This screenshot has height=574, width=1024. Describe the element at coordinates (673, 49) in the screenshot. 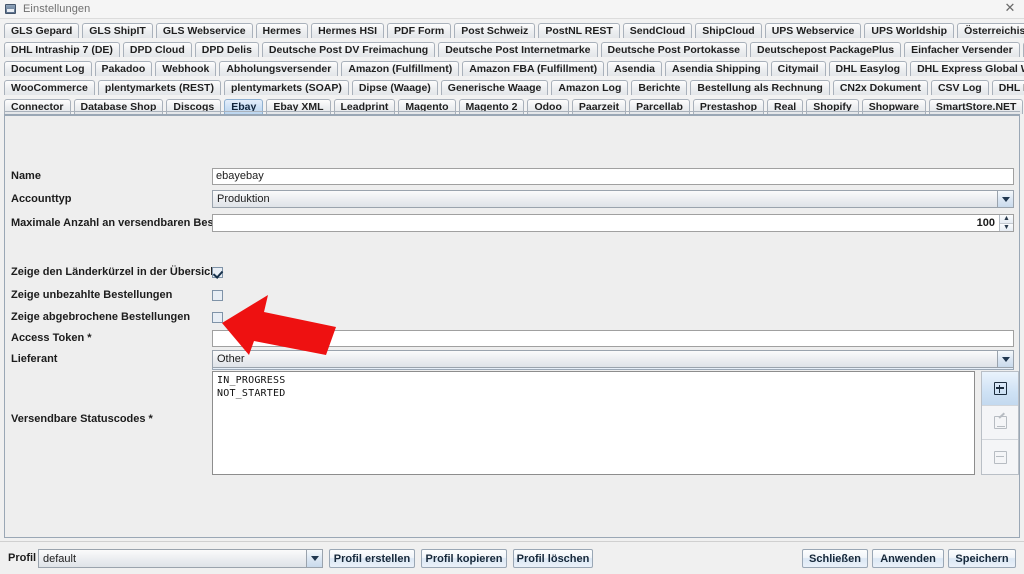

I see `tab-deutsche-post-portokasse: Deutsche Post Portokasse` at that location.